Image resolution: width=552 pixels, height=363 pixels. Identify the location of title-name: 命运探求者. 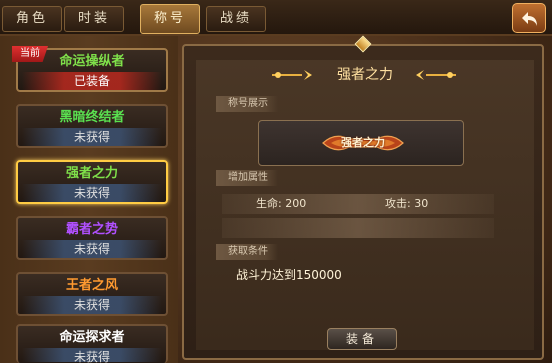
(92, 337).